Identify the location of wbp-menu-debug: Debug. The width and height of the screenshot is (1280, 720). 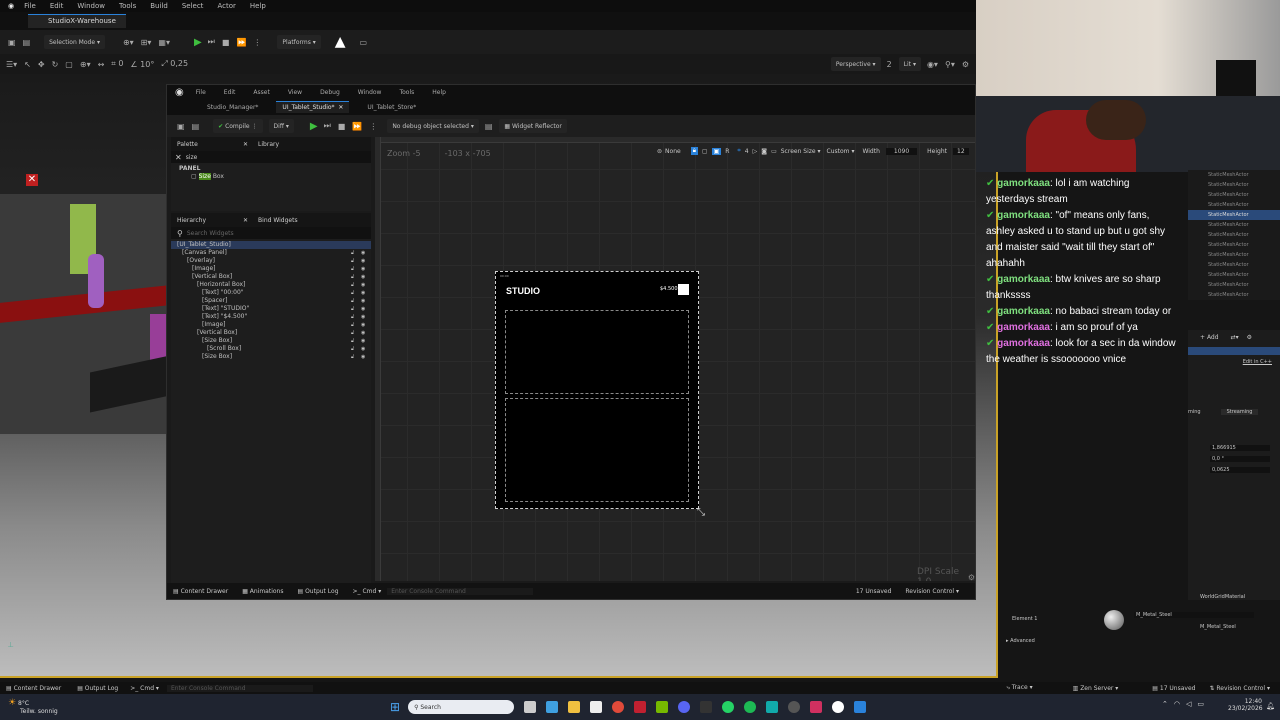
(330, 92).